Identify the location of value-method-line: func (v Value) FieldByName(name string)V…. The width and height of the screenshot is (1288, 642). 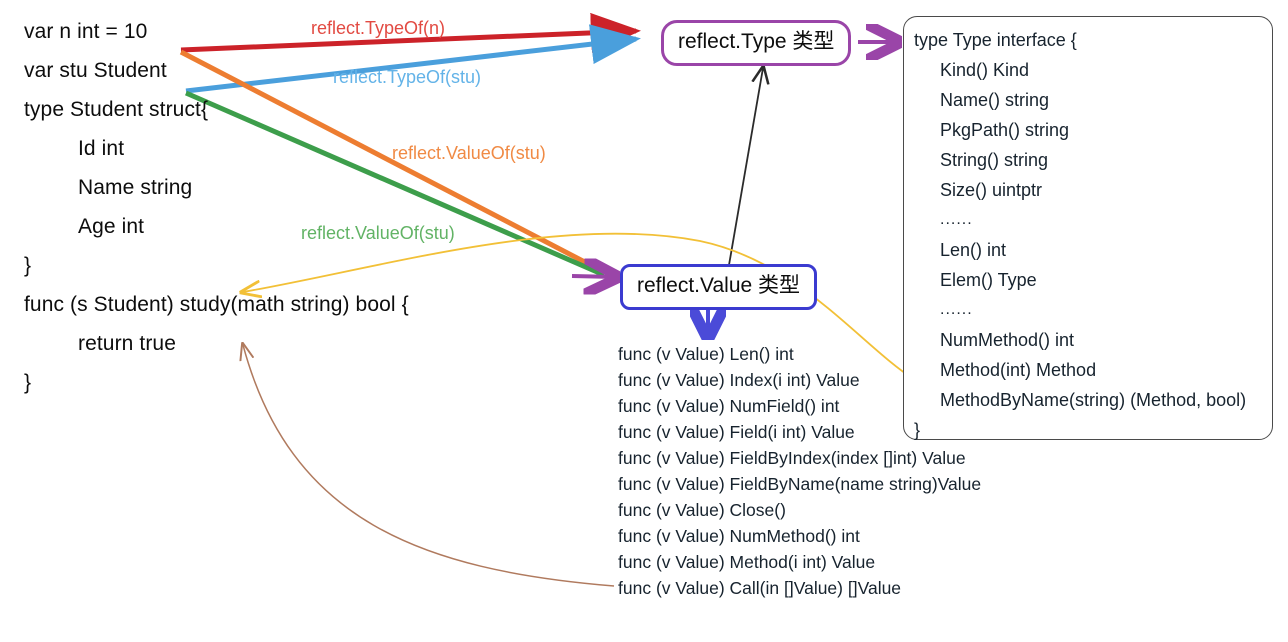
(800, 484).